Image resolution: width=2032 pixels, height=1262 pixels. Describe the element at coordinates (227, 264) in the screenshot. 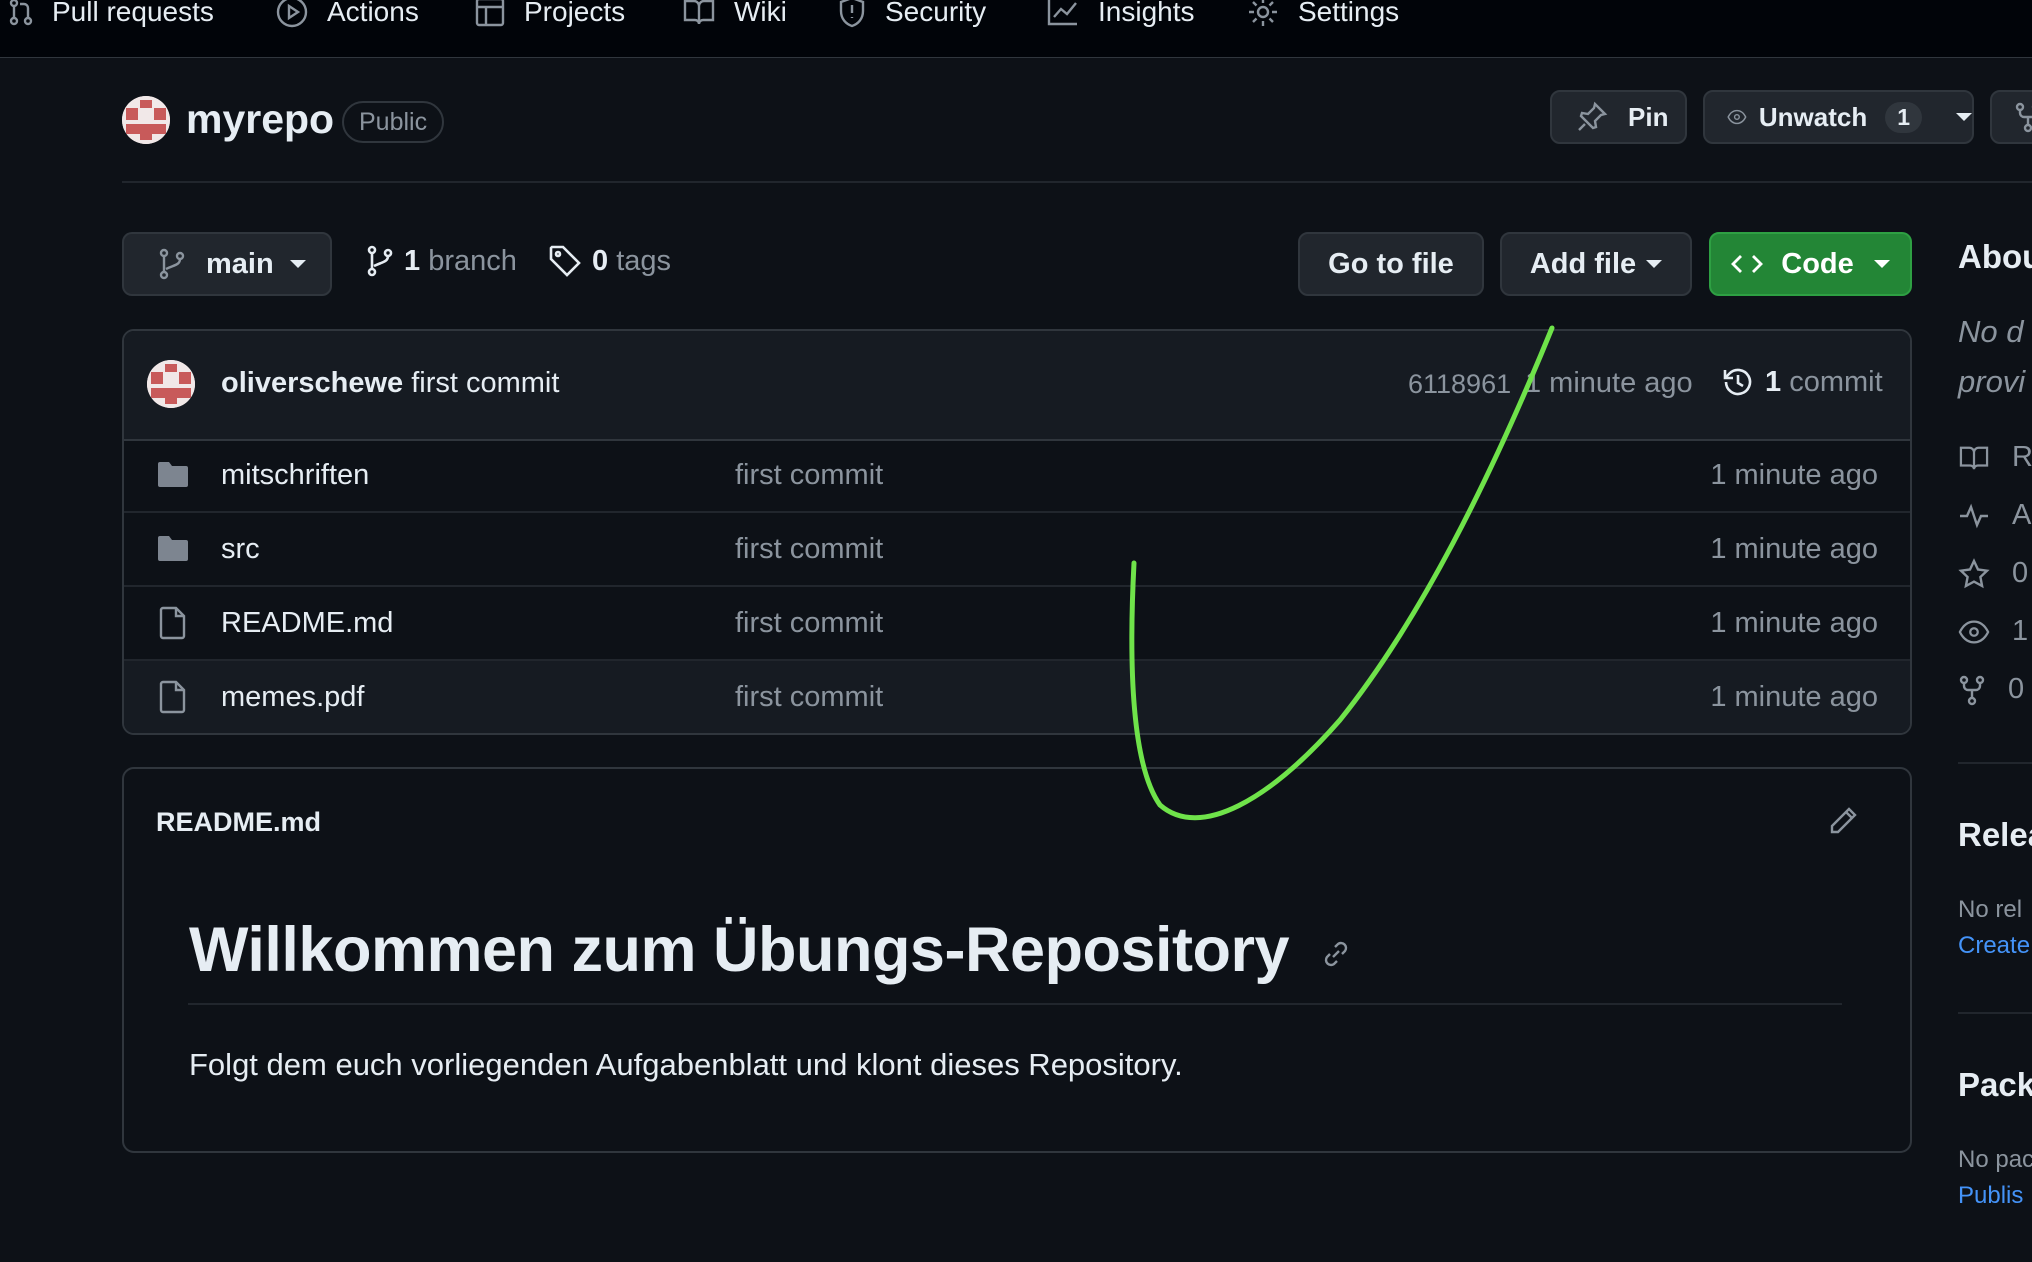

I see `branch-select-button: main` at that location.